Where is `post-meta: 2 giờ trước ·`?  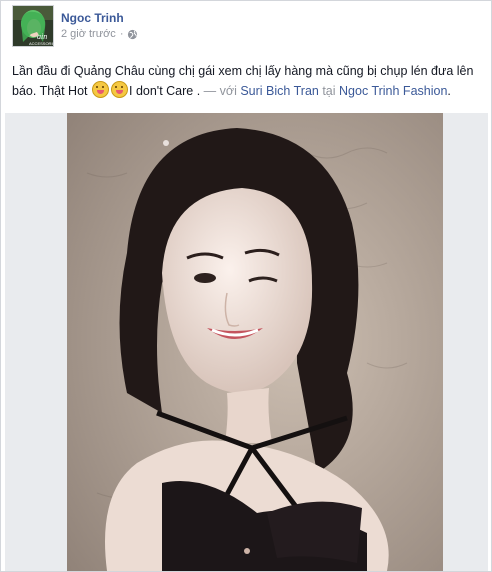 post-meta: 2 giờ trước · is located at coordinates (99, 34).